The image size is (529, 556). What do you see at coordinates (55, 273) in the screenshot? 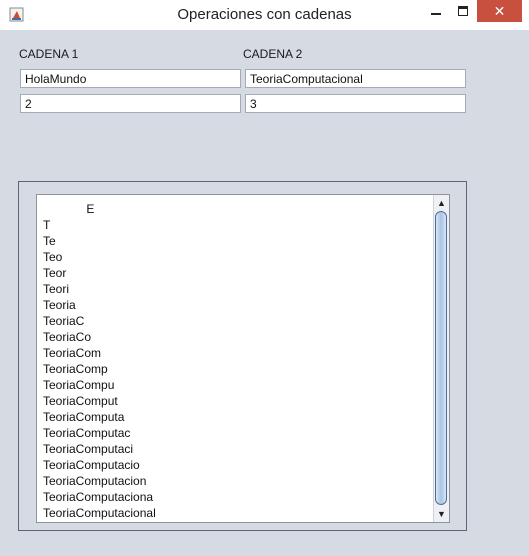
I see `result-line: Teor` at bounding box center [55, 273].